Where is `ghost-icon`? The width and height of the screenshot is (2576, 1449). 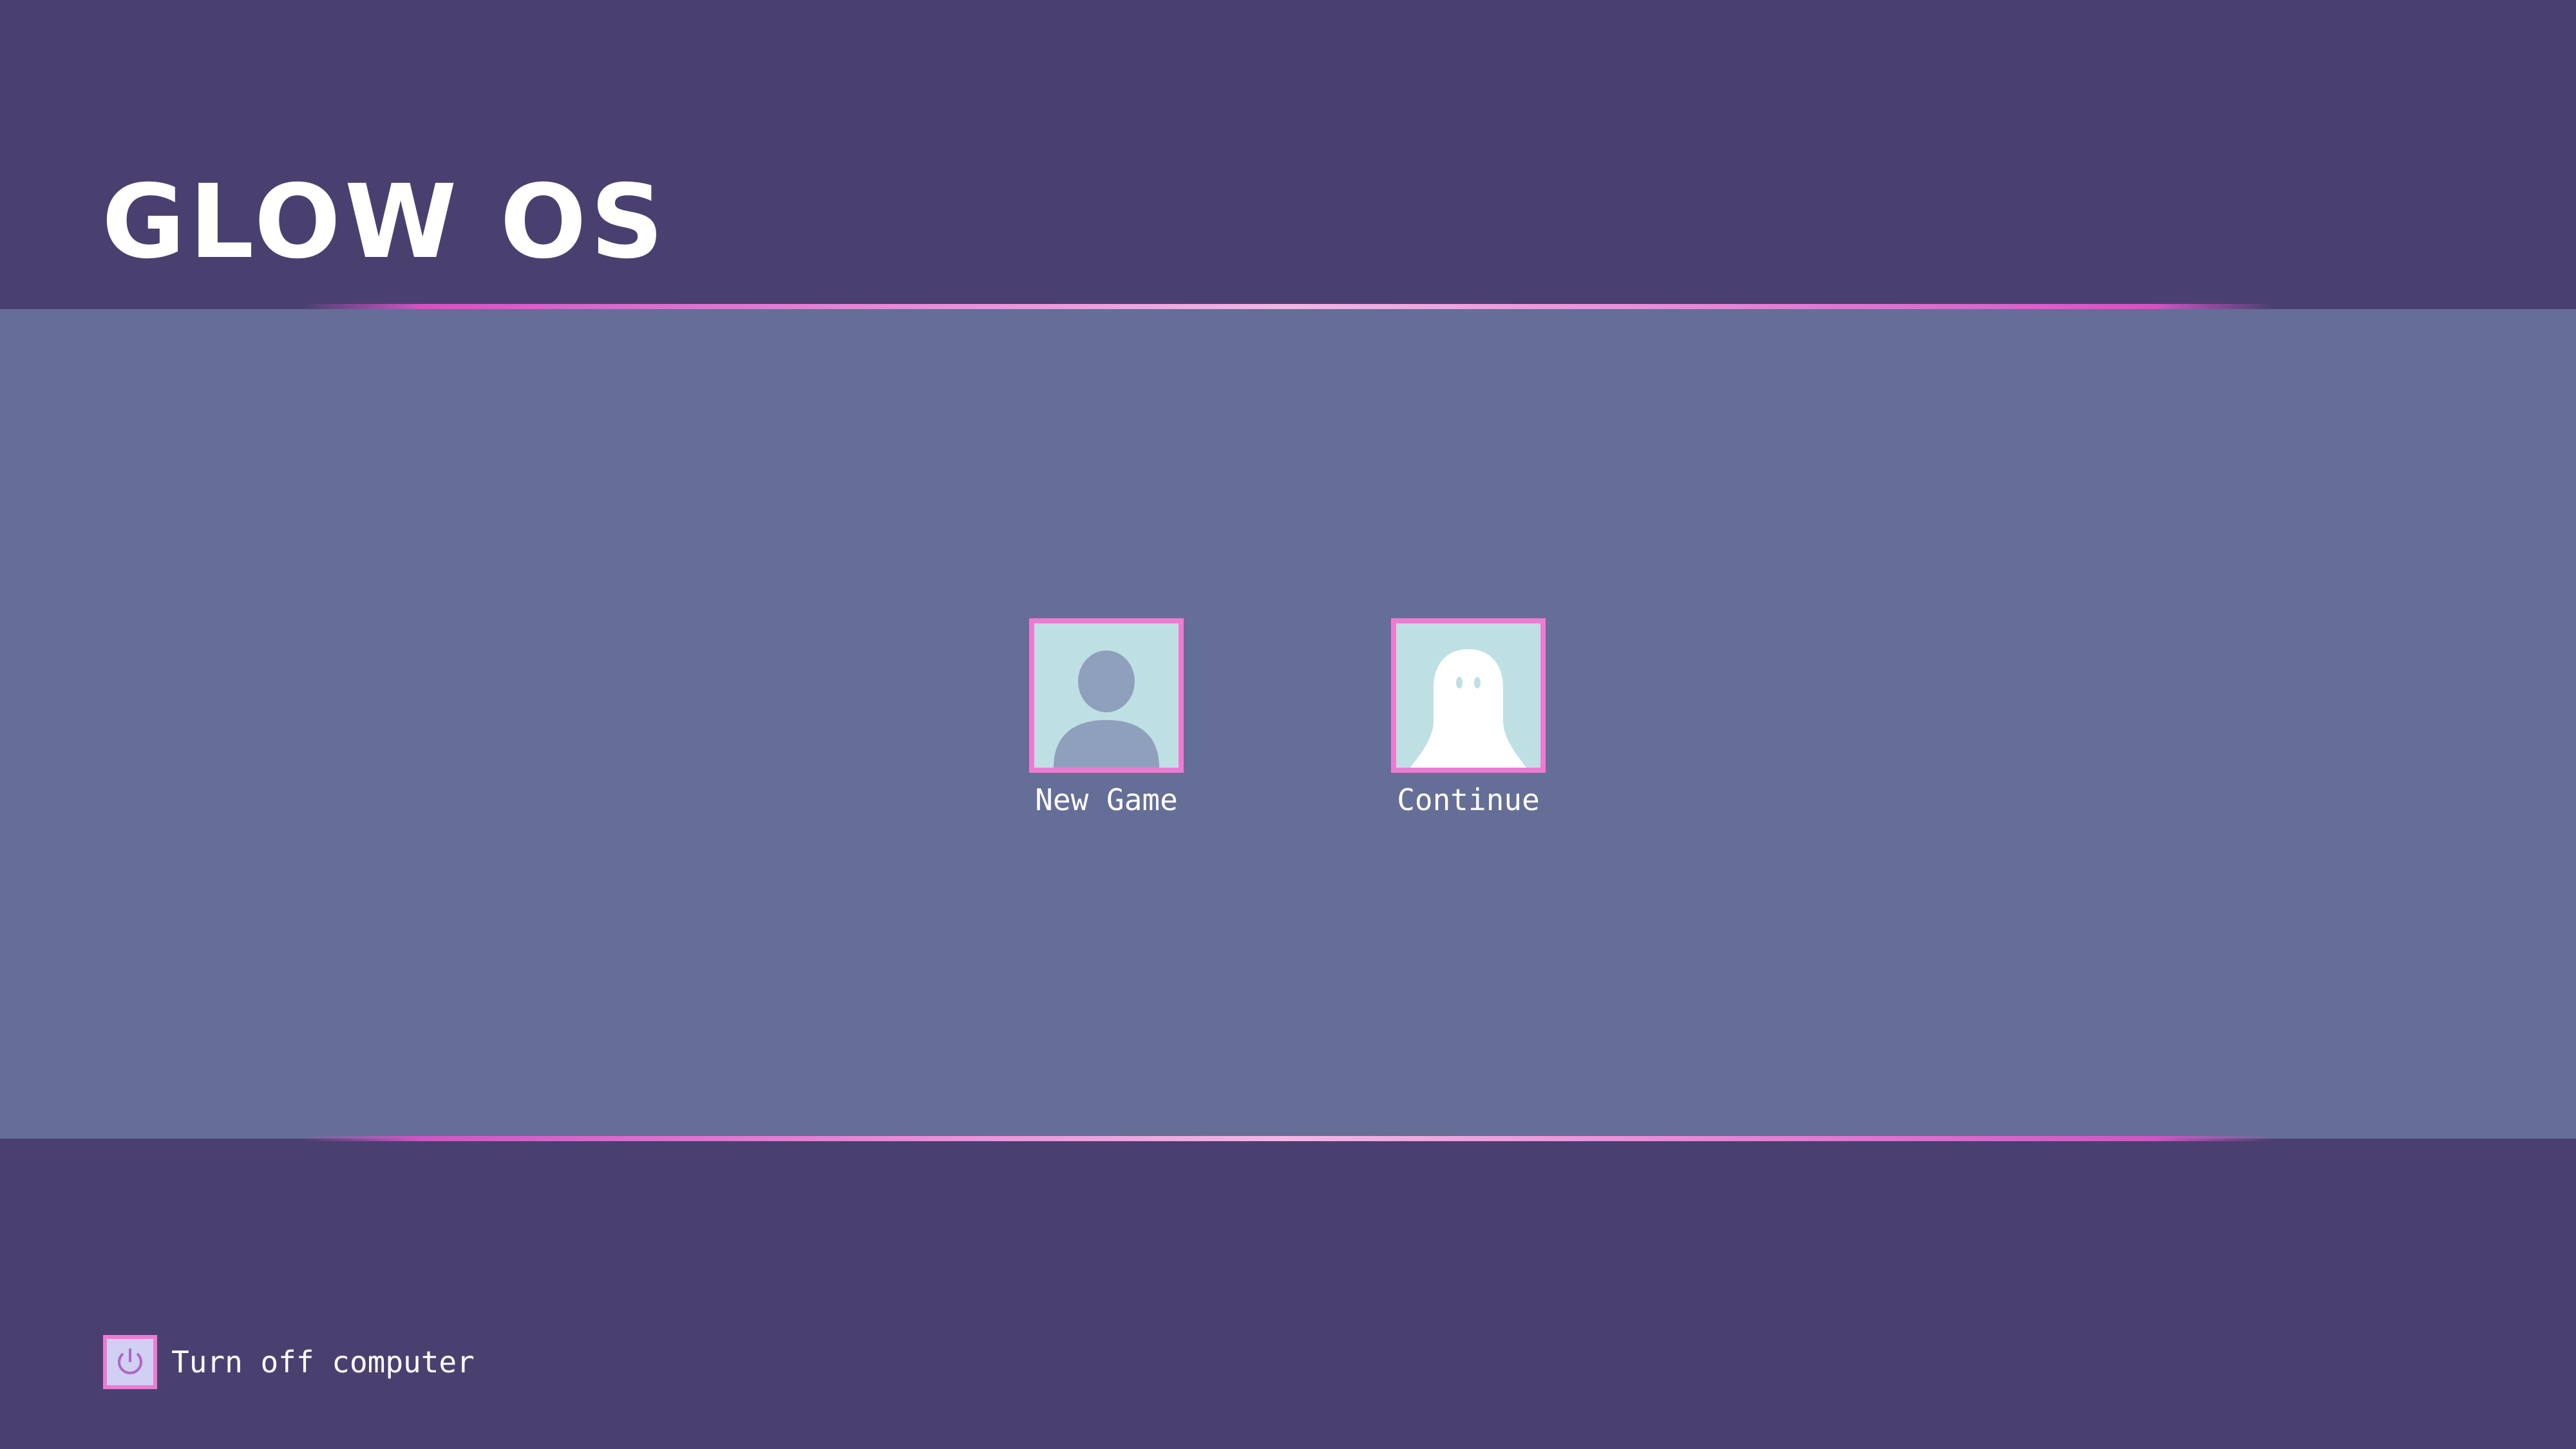 ghost-icon is located at coordinates (1468, 709).